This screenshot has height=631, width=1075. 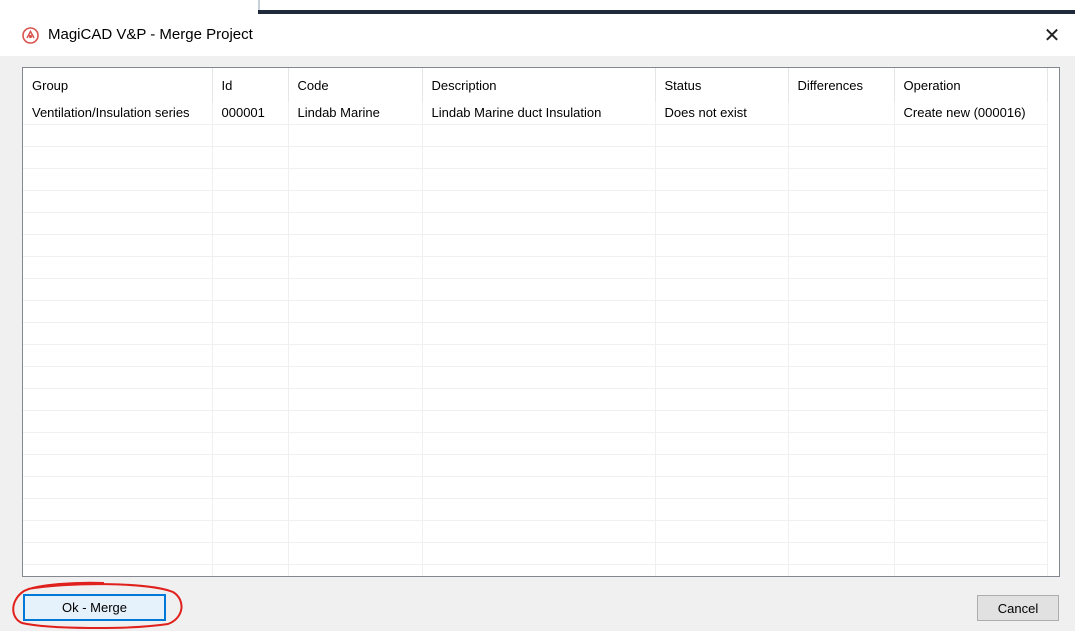 I want to click on close-icon: ✕, so click(x=1052, y=35).